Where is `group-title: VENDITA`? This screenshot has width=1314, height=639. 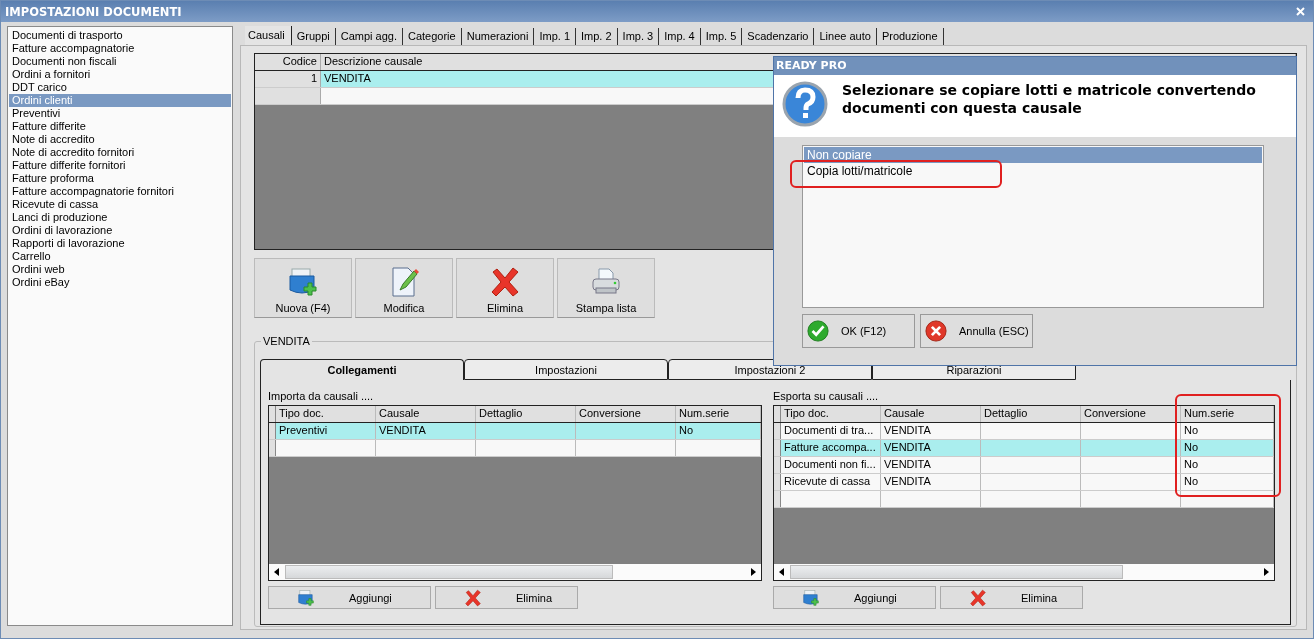
group-title: VENDITA is located at coordinates (286, 341).